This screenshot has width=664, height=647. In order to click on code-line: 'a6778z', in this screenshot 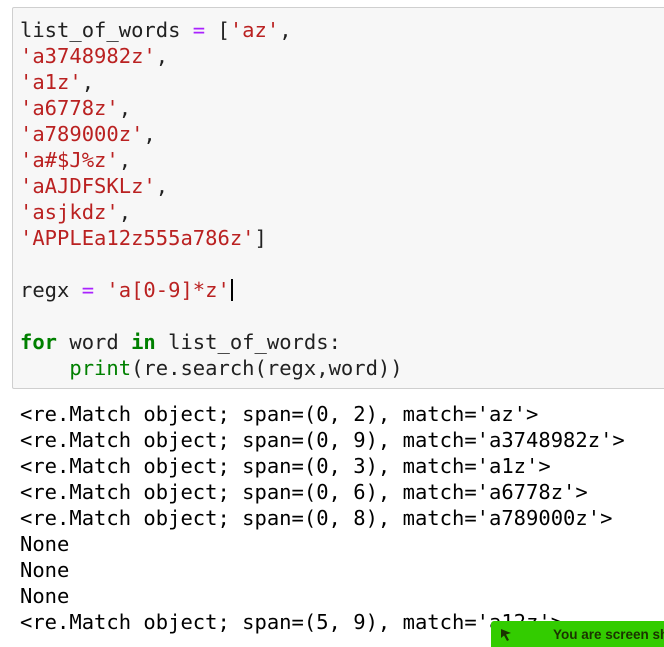, I will do `click(76, 108)`.